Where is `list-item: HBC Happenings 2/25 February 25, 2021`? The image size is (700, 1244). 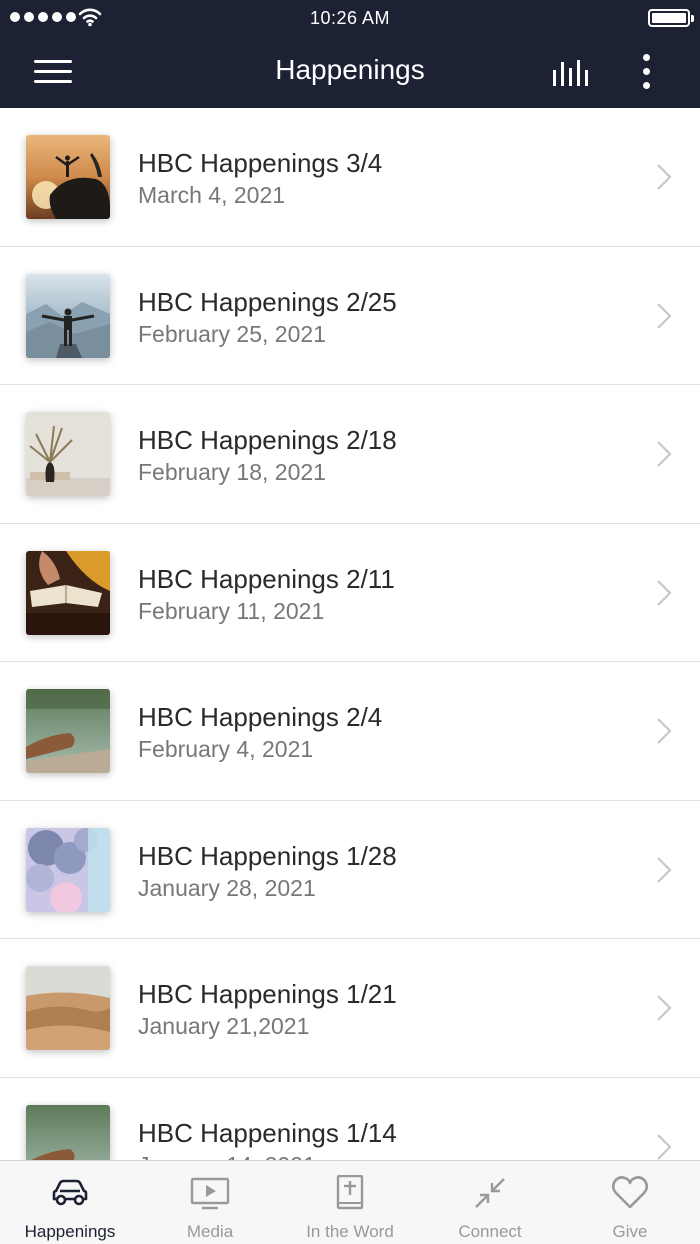 list-item: HBC Happenings 2/25 February 25, 2021 is located at coordinates (350, 315).